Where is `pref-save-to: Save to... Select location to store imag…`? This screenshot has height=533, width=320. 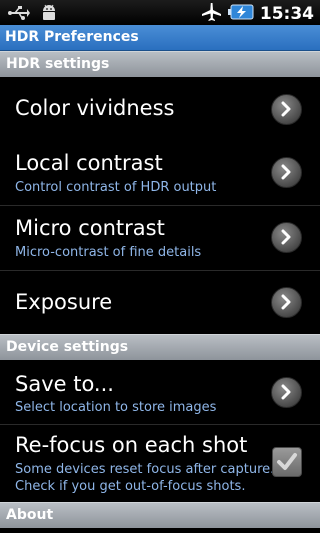 pref-save-to: Save to... Select location to store imag… is located at coordinates (160, 392).